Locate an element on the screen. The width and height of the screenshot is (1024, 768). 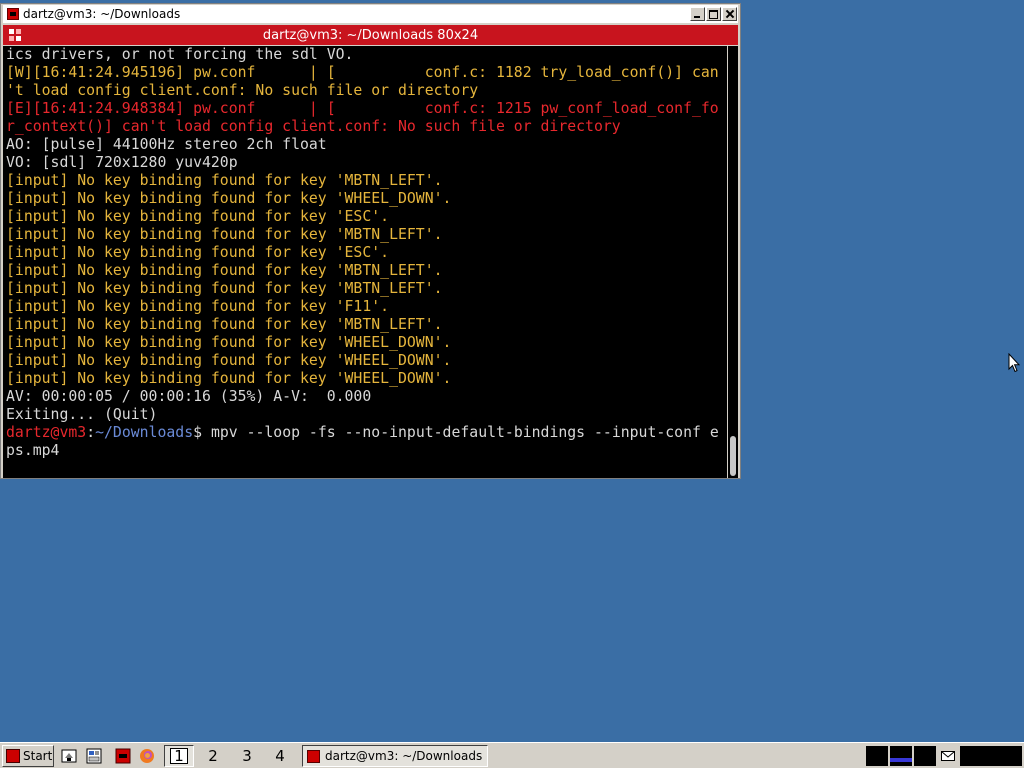
taskbar-window-button: dartz@vm3: ~/Downloads is located at coordinates (395, 756).